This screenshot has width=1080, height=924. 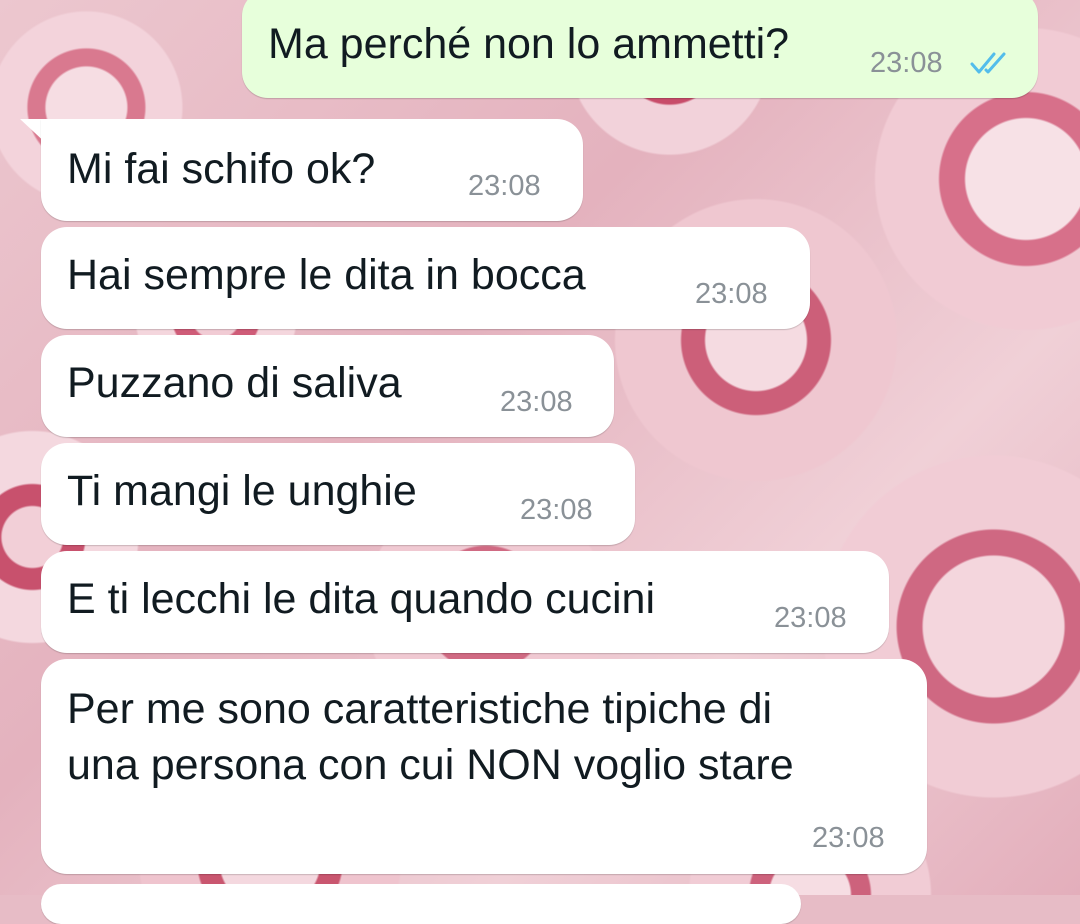 I want to click on message-text: E ti lecchi le dita quando cucini, so click(x=361, y=599).